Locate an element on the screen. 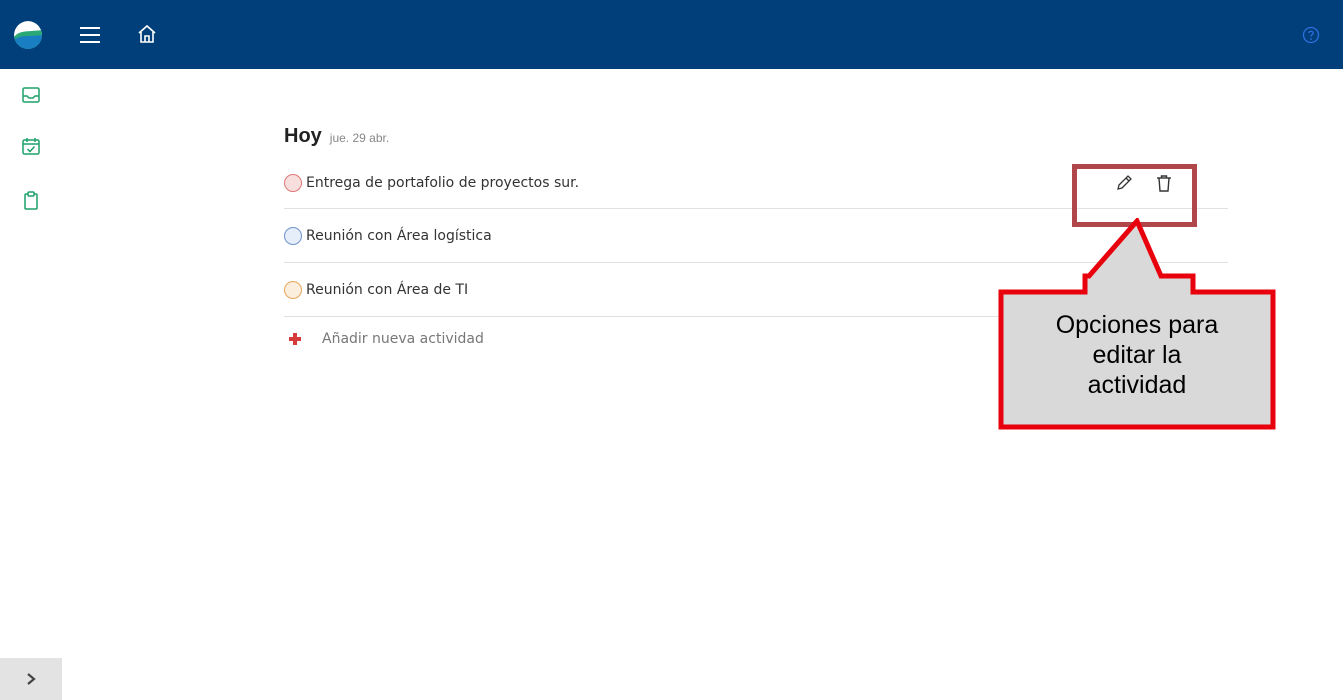 Image resolution: width=1343 pixels, height=700 pixels. clipboard-icon is located at coordinates (31, 200).